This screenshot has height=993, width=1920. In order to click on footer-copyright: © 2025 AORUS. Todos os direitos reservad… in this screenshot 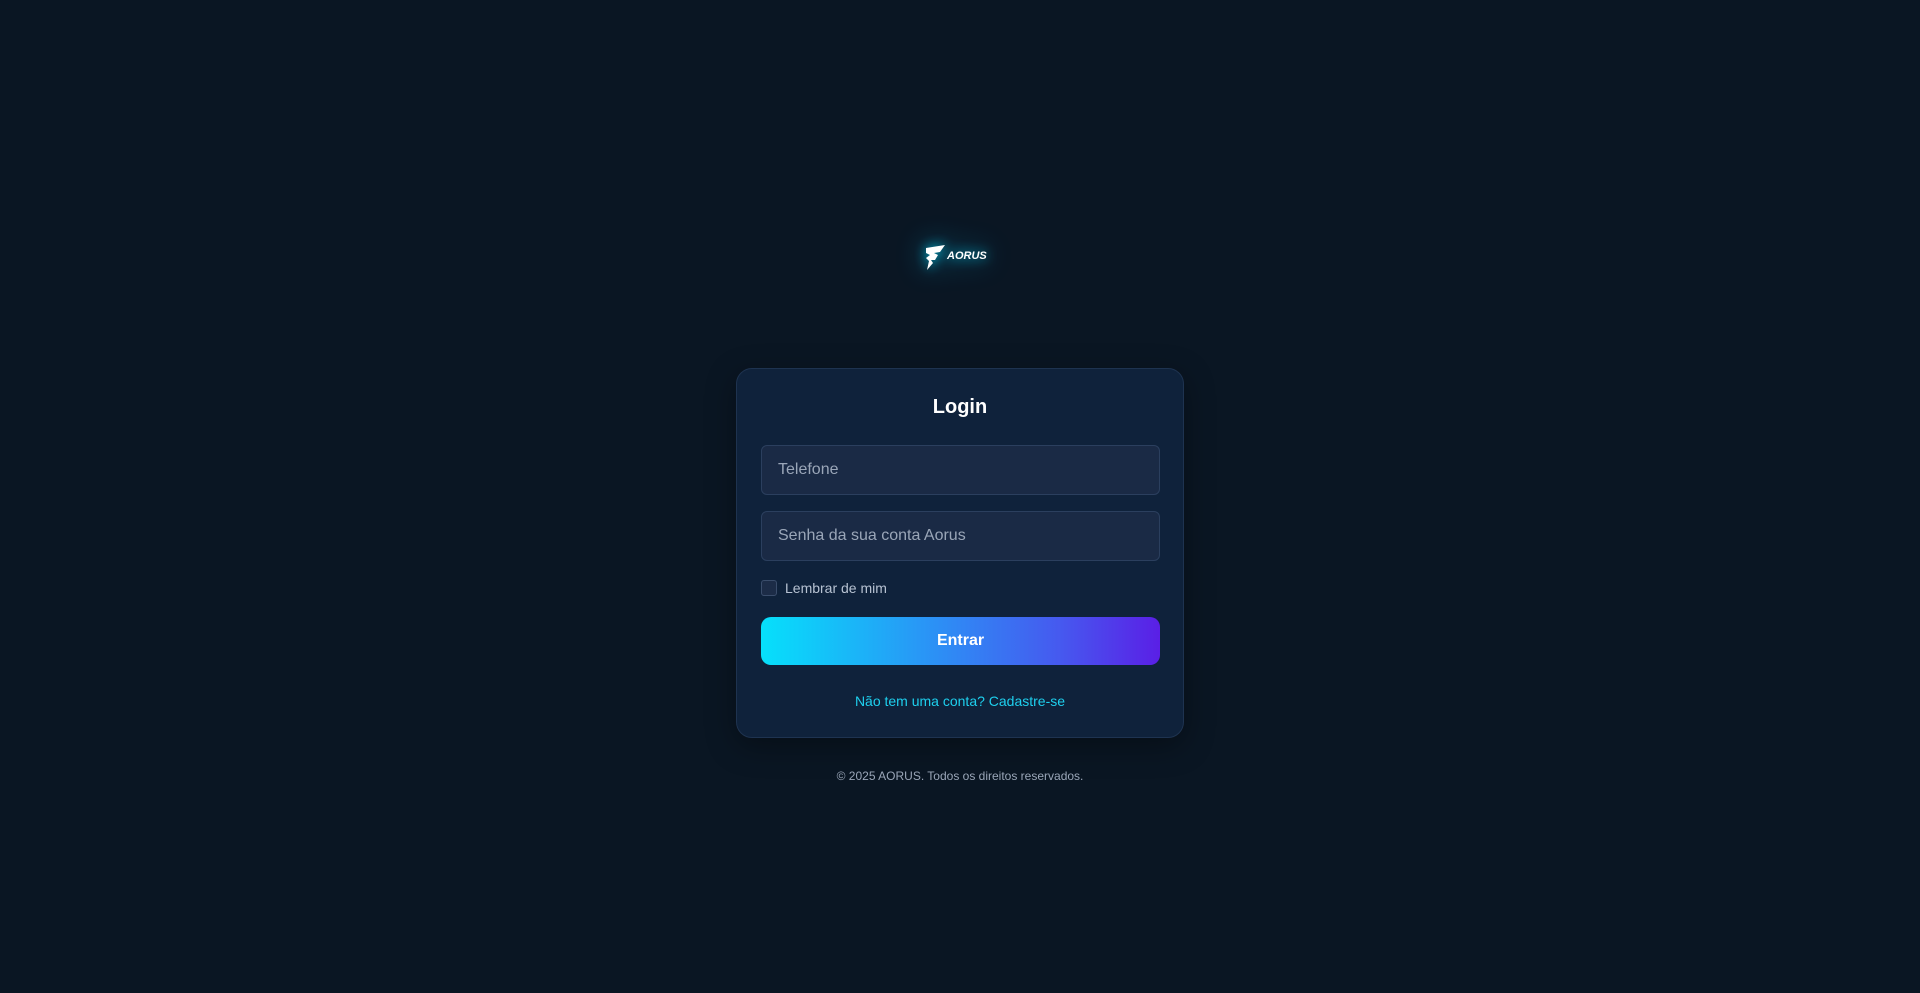, I will do `click(960, 776)`.